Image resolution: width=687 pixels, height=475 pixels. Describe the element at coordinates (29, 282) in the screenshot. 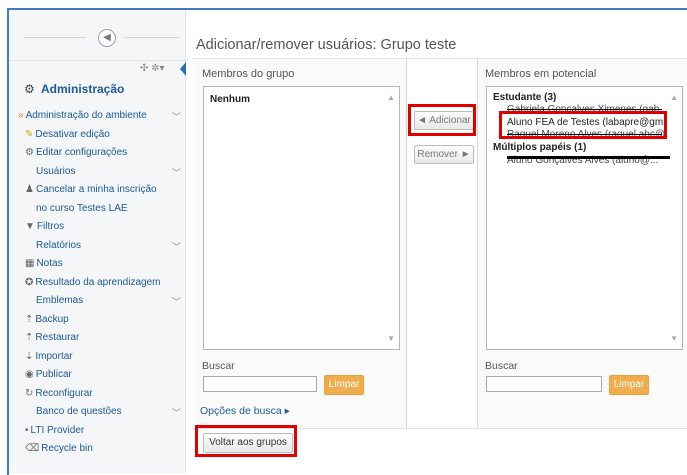

I see `award-icon: ✪` at that location.